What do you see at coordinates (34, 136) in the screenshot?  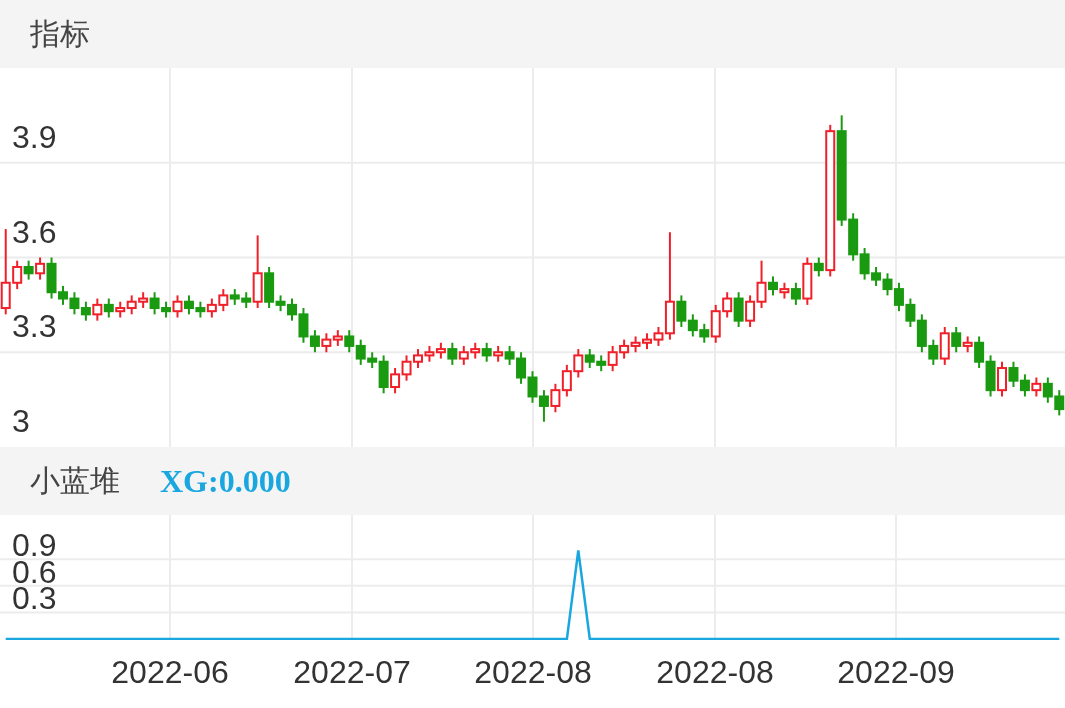 I see `y-axis-label: 3.9` at bounding box center [34, 136].